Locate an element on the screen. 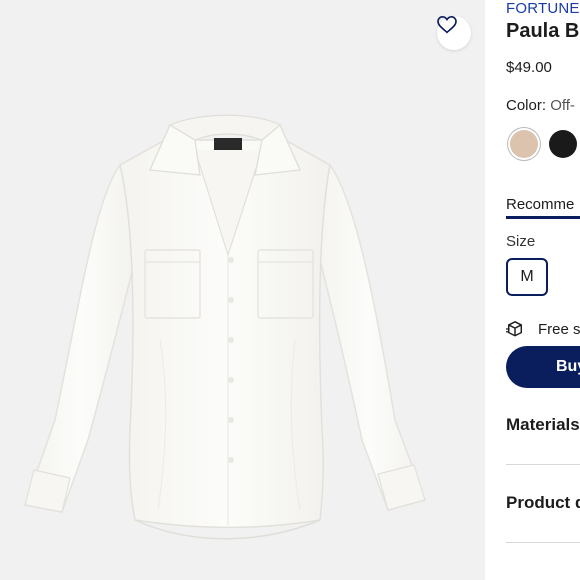  product-title: Paula Bu is located at coordinates (543, 31).